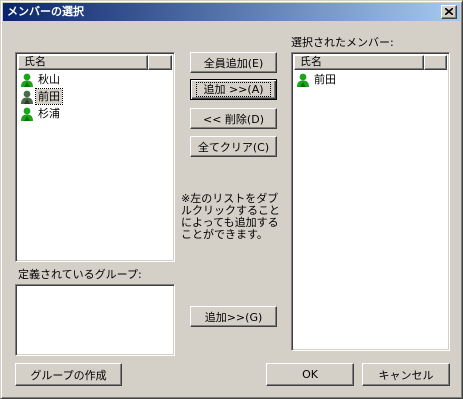 The width and height of the screenshot is (463, 399). What do you see at coordinates (95, 320) in the screenshot?
I see `group-list` at bounding box center [95, 320].